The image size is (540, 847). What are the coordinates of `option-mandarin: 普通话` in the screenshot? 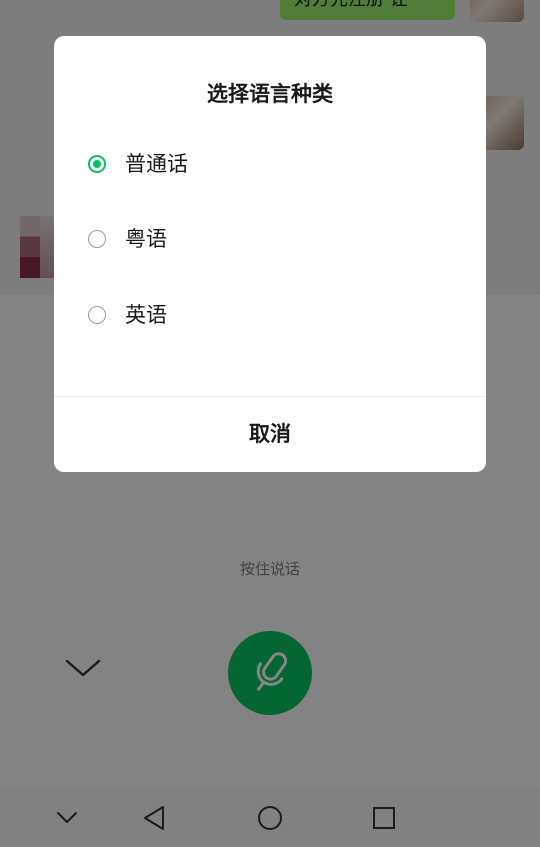 It's located at (268, 167).